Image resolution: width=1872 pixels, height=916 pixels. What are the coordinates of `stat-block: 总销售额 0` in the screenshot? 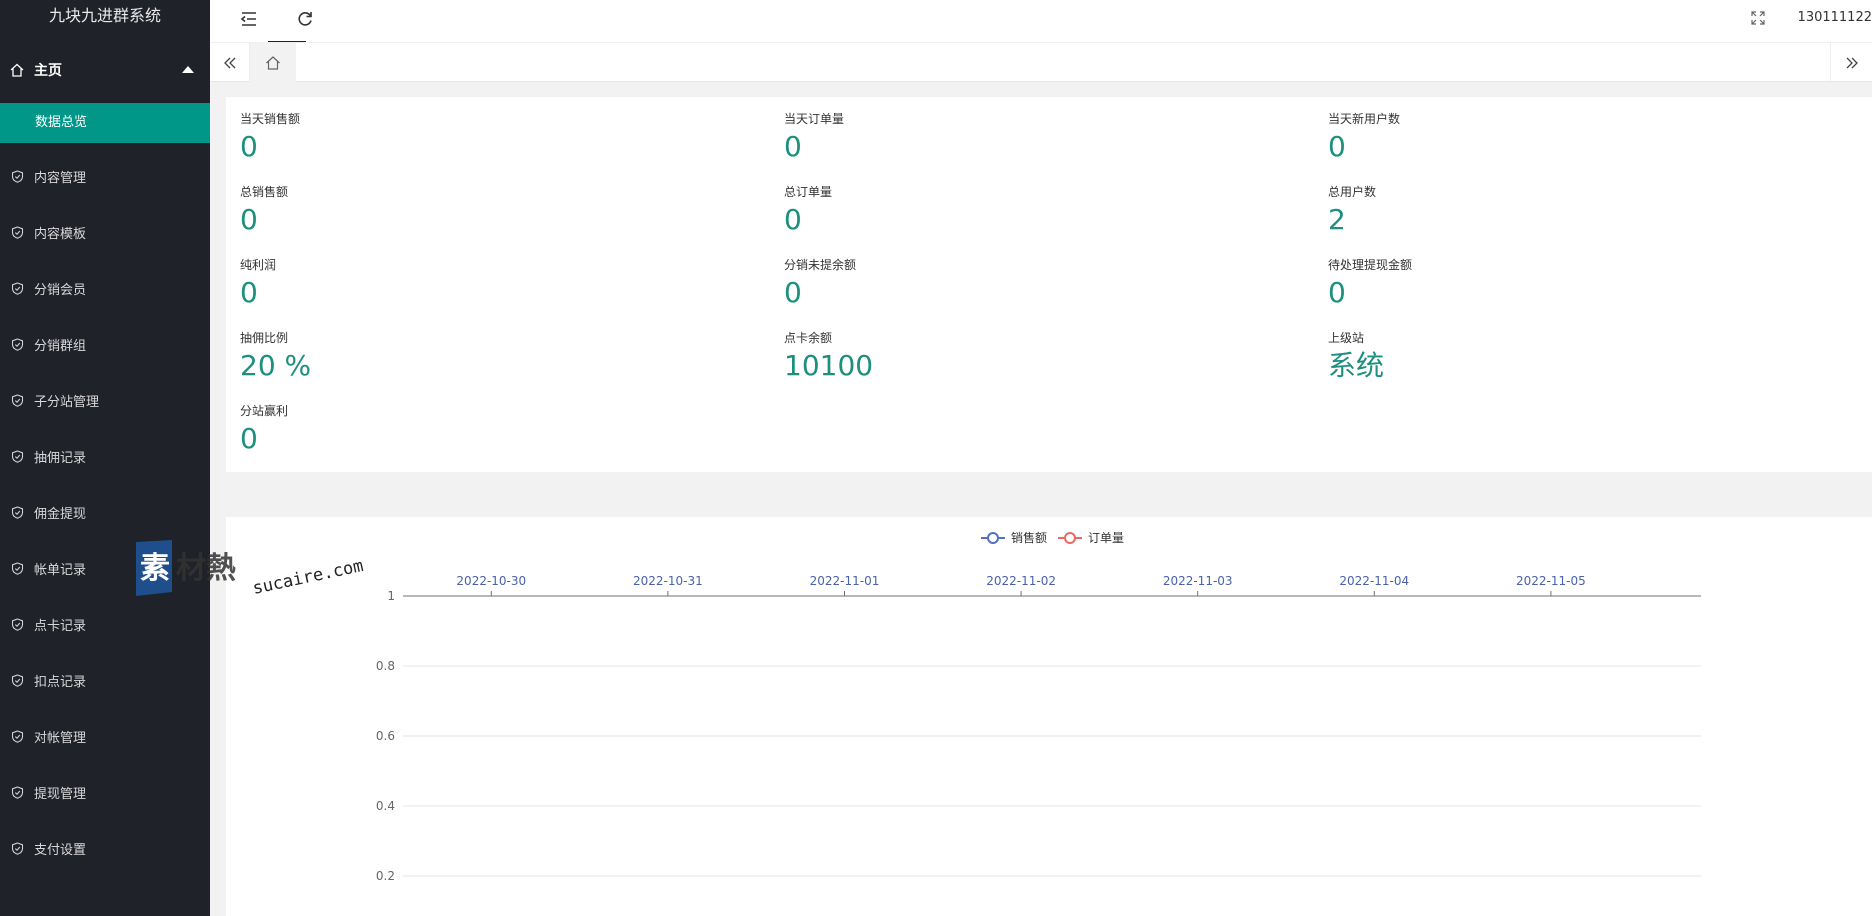 It's located at (264, 210).